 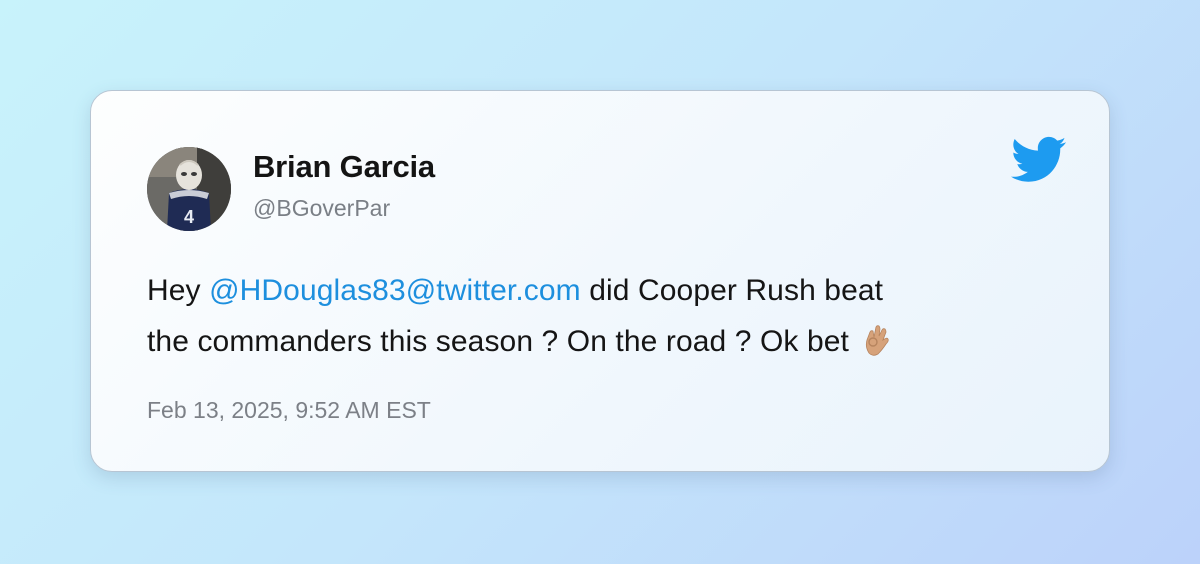 What do you see at coordinates (1039, 160) in the screenshot?
I see `twitter-bird-icon` at bounding box center [1039, 160].